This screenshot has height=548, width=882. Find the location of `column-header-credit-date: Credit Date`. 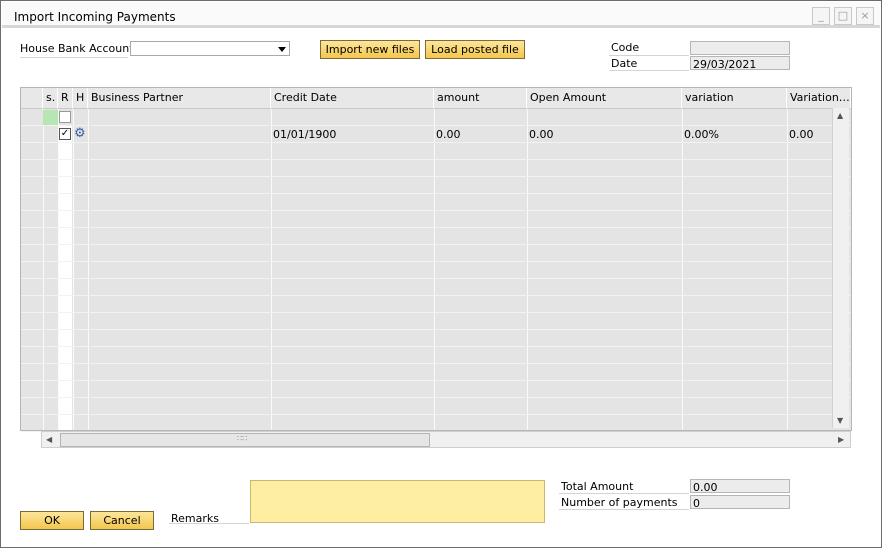

column-header-credit-date: Credit Date is located at coordinates (352, 98).